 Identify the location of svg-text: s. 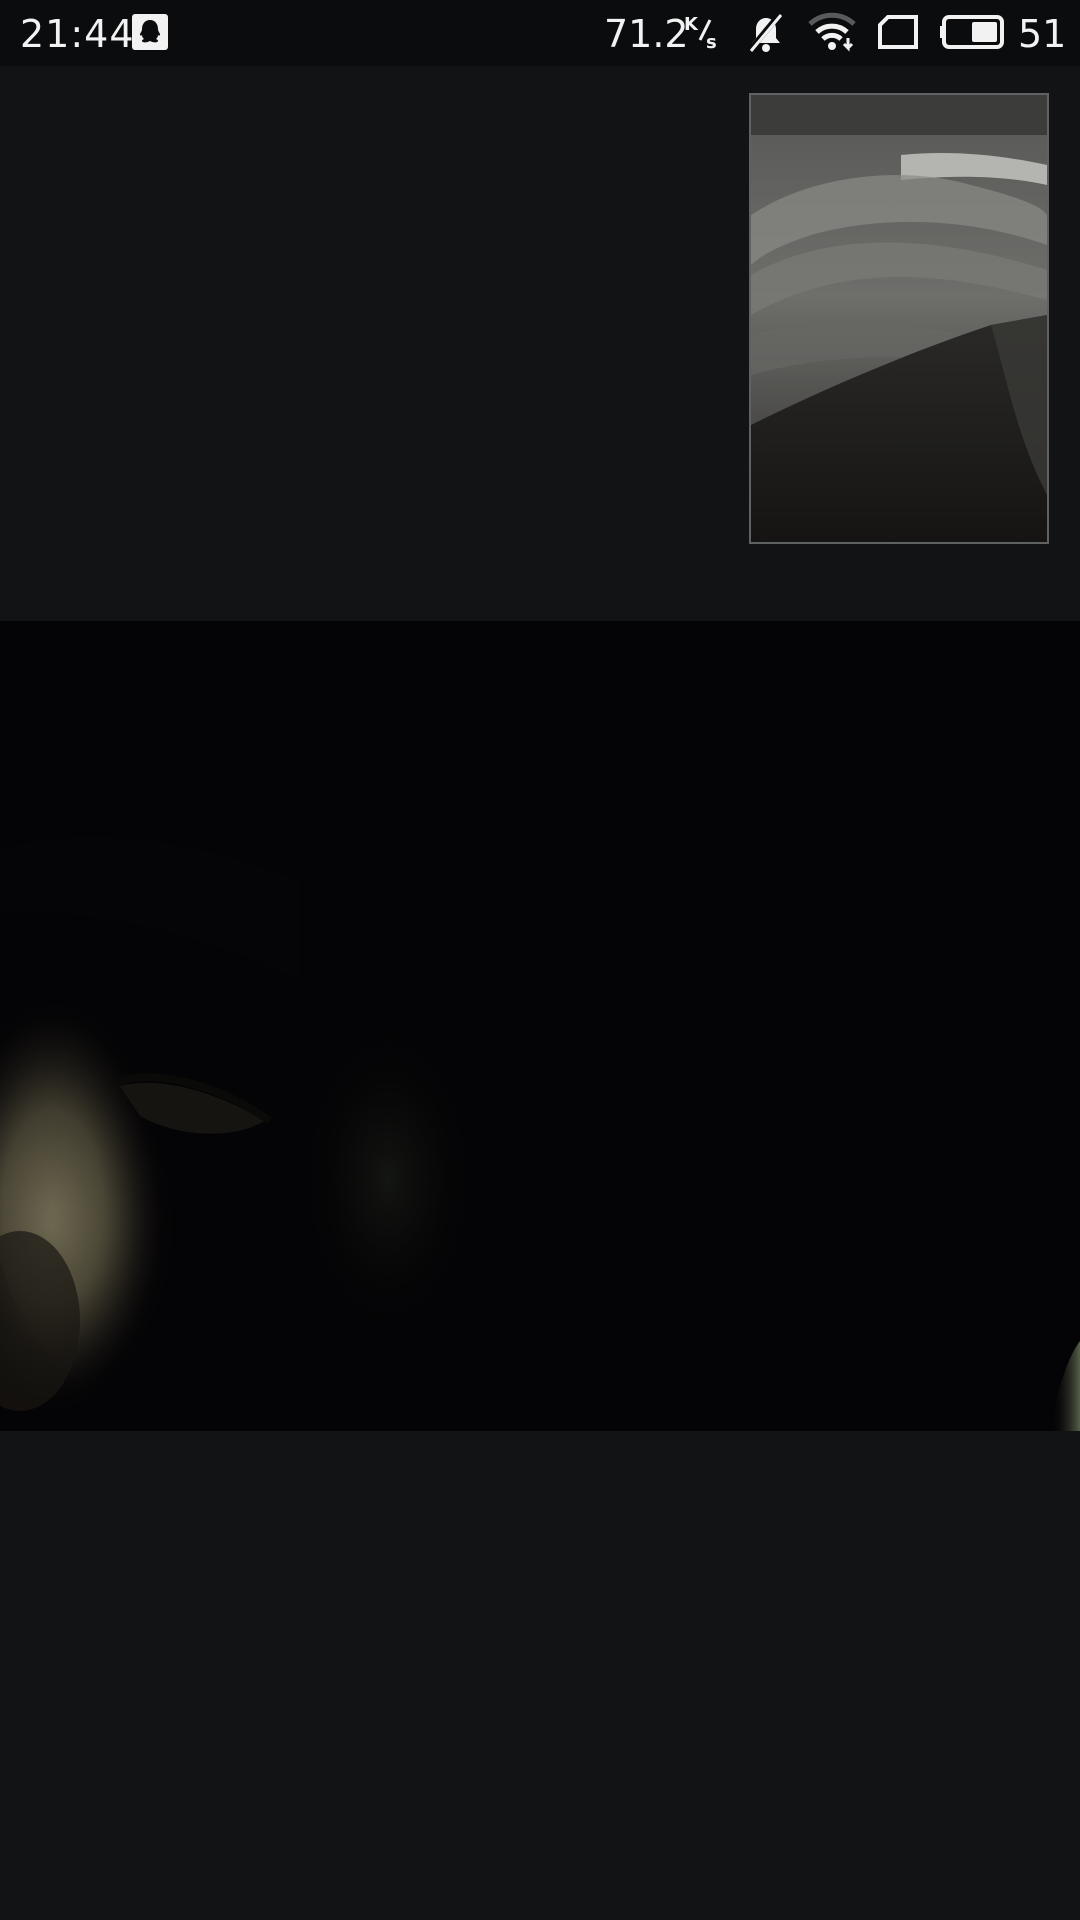
(711, 42).